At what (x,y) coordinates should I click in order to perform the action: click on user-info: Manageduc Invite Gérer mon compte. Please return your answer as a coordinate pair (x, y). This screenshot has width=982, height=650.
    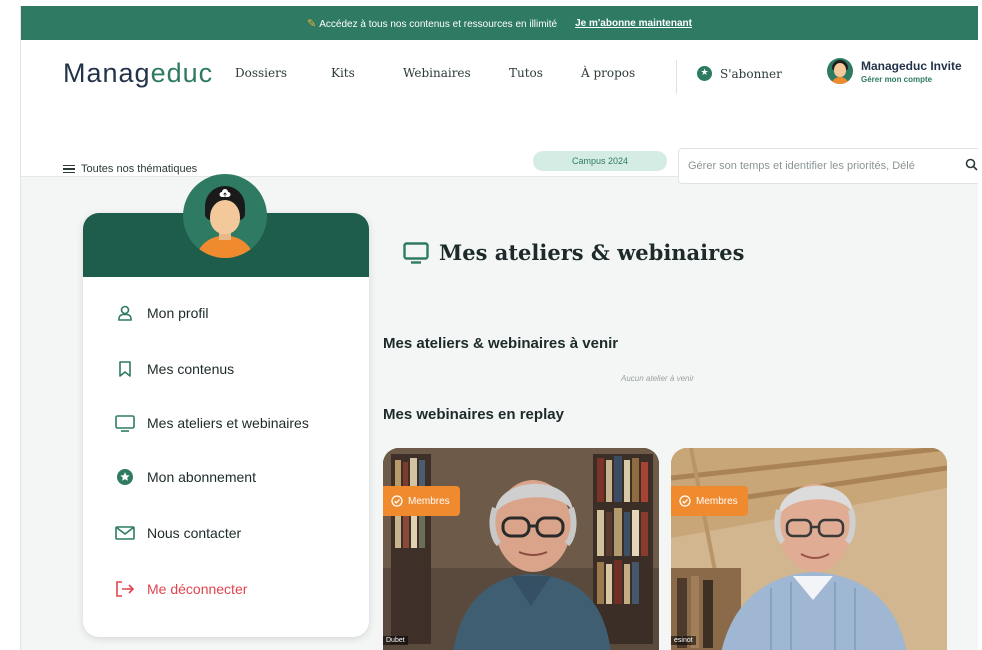
    Looking at the image, I should click on (911, 71).